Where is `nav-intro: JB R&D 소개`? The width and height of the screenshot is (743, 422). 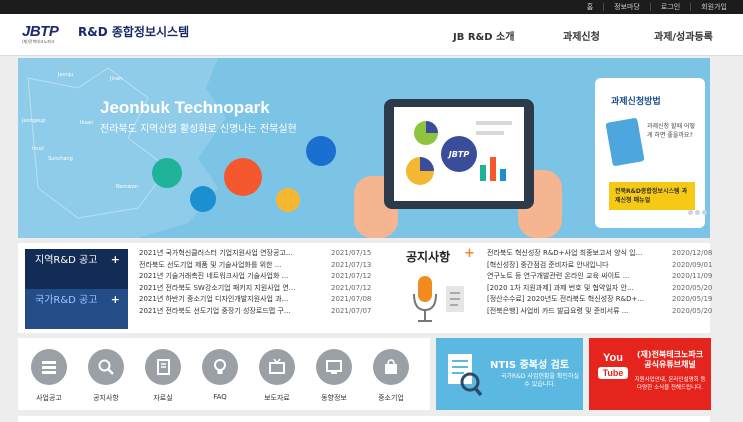
nav-intro: JB R&D 소개 is located at coordinates (483, 35).